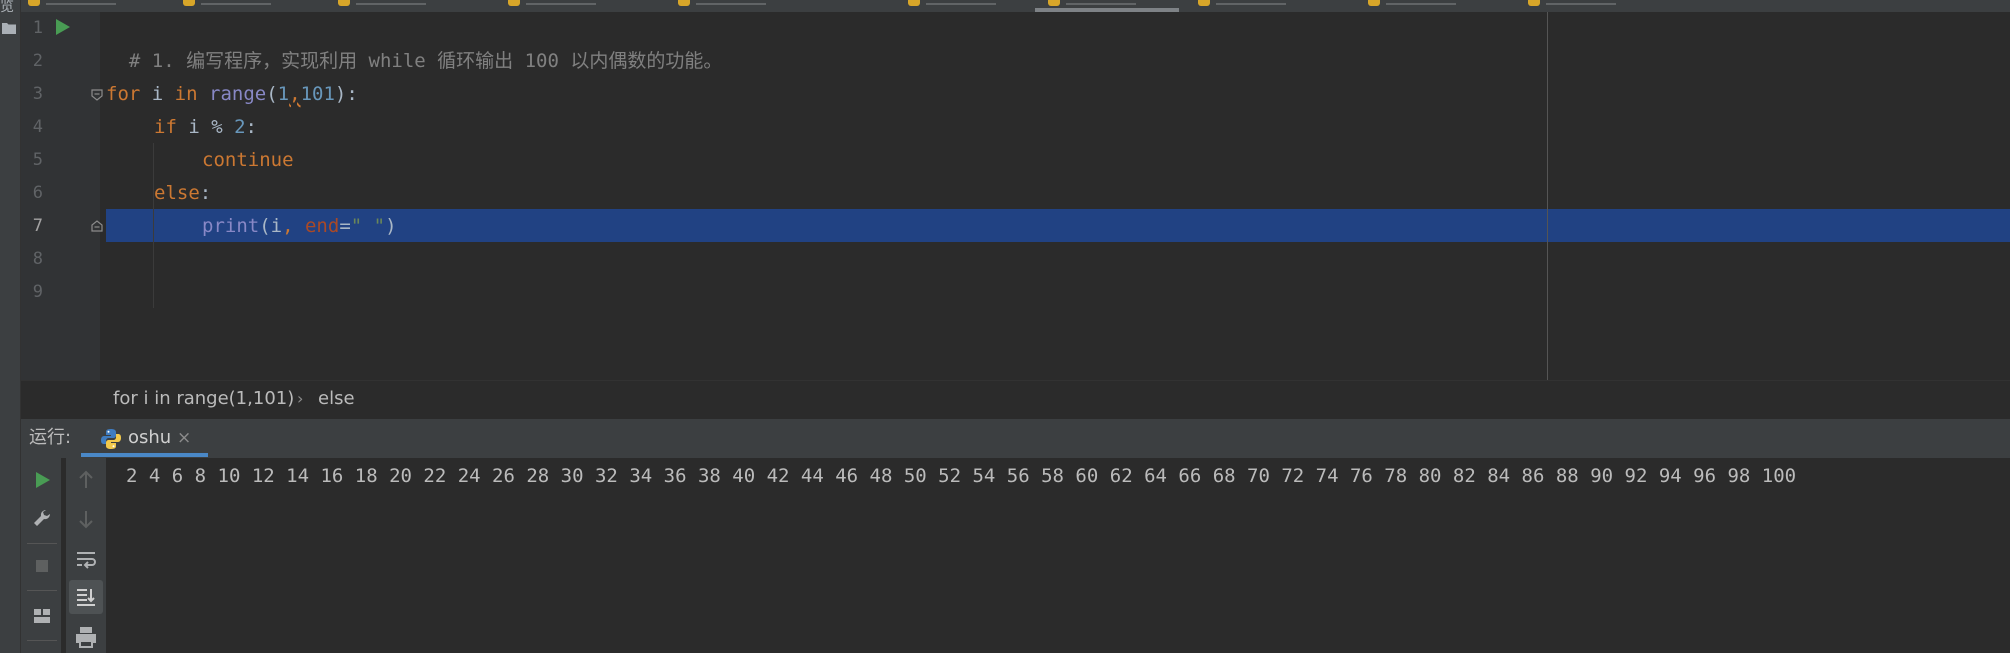 The height and width of the screenshot is (653, 2010). What do you see at coordinates (368, 226) in the screenshot?
I see `string-literal: " "` at bounding box center [368, 226].